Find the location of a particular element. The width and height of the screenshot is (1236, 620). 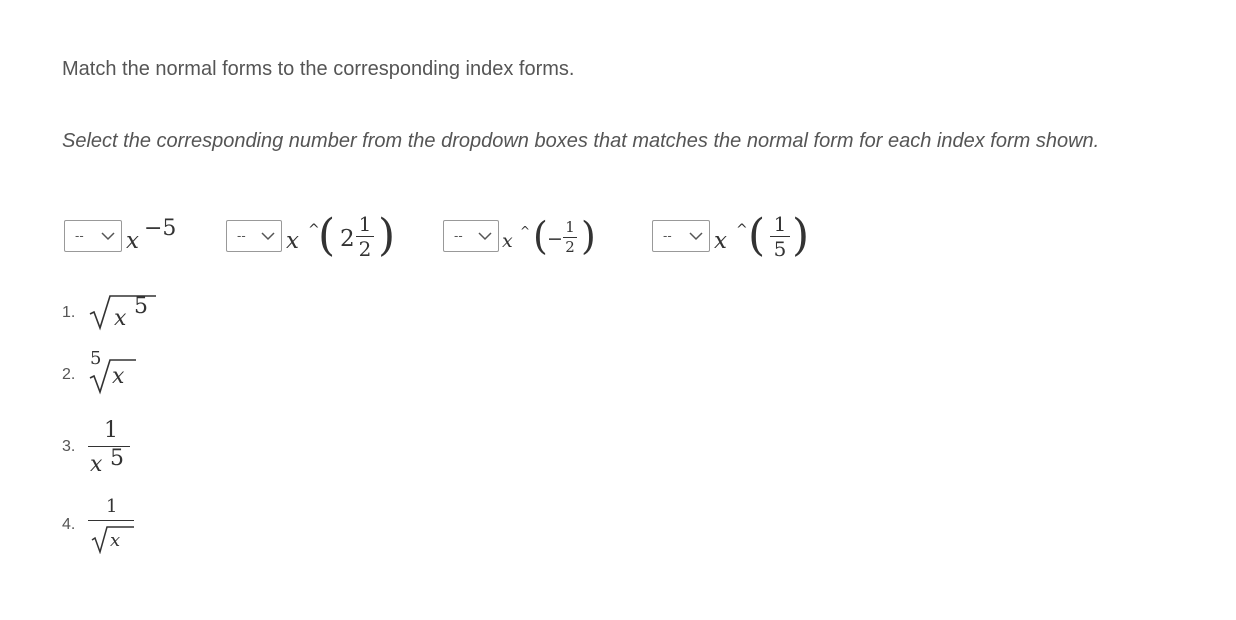

option-number: 3. is located at coordinates (69, 446).